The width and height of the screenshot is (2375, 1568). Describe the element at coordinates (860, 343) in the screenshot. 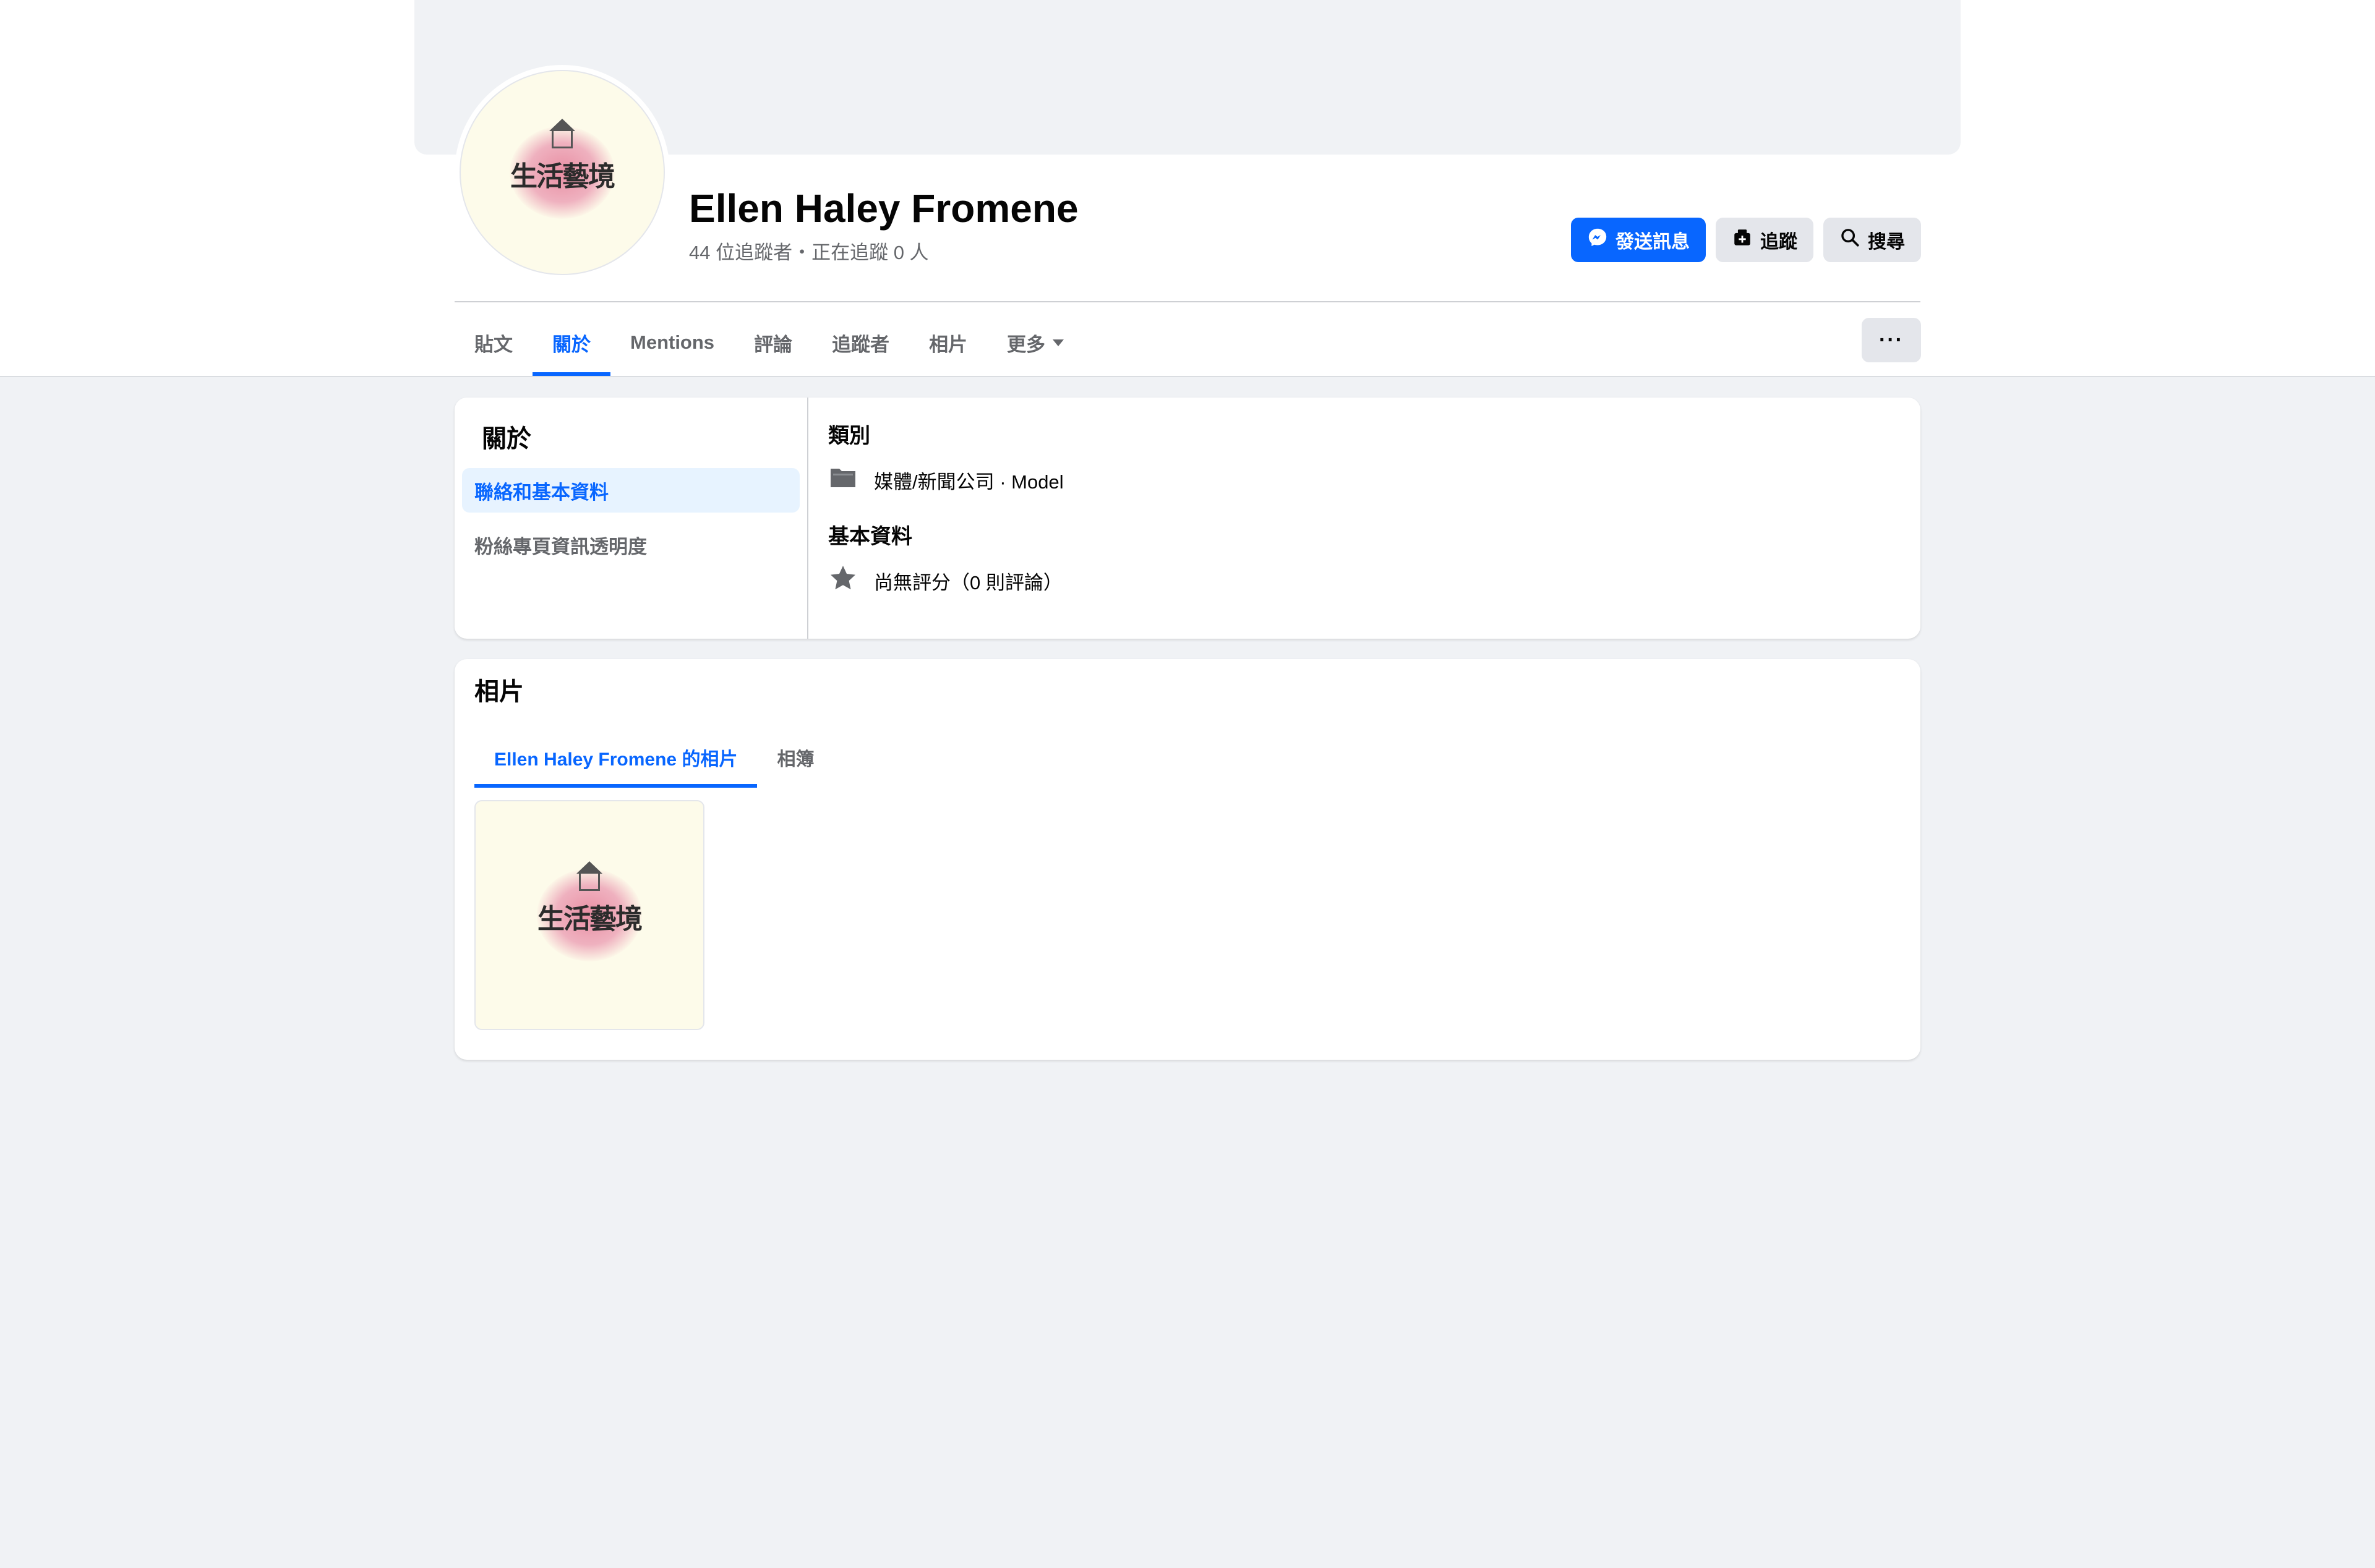

I see `tab-followers: 追蹤者` at that location.